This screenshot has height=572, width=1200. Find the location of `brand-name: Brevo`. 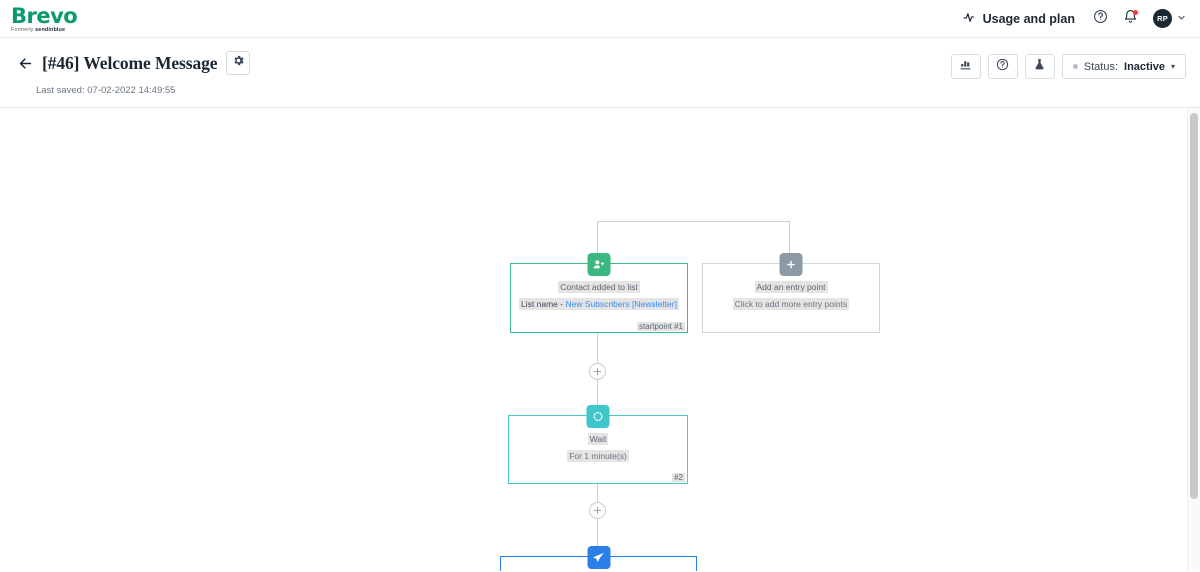

brand-name: Brevo is located at coordinates (44, 15).